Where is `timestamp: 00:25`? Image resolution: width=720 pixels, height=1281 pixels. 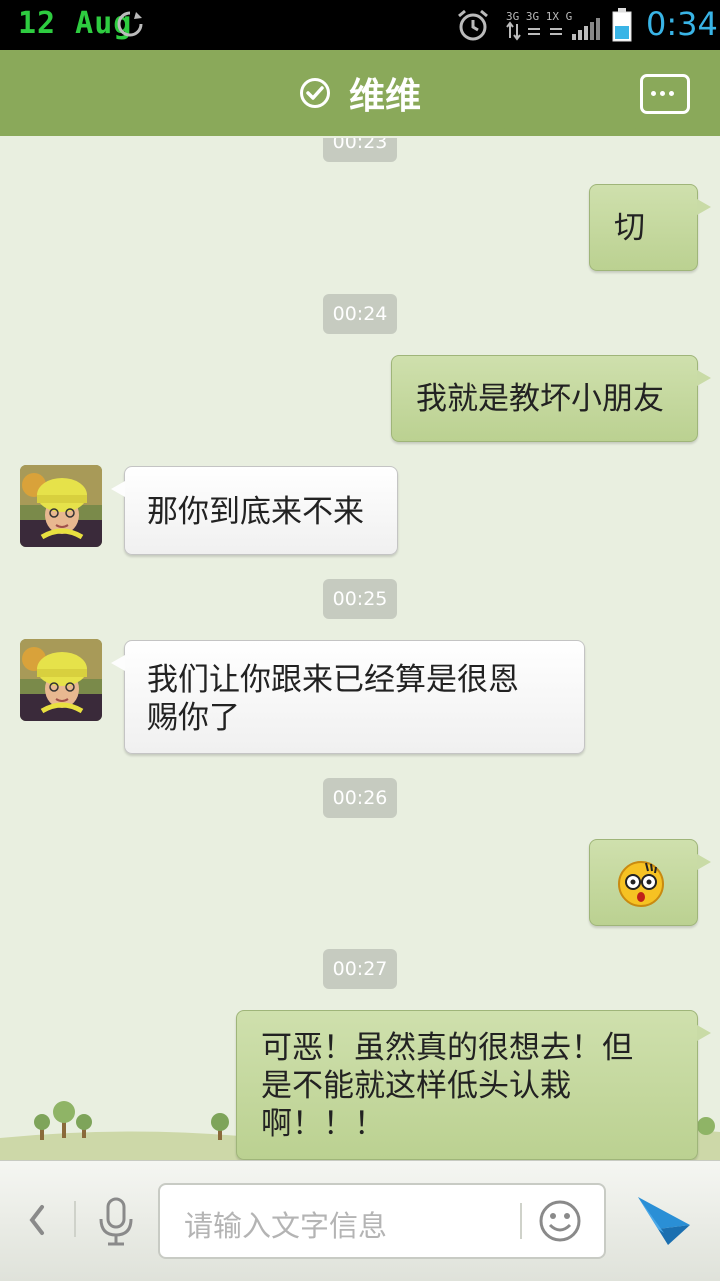
timestamp: 00:25 is located at coordinates (360, 599).